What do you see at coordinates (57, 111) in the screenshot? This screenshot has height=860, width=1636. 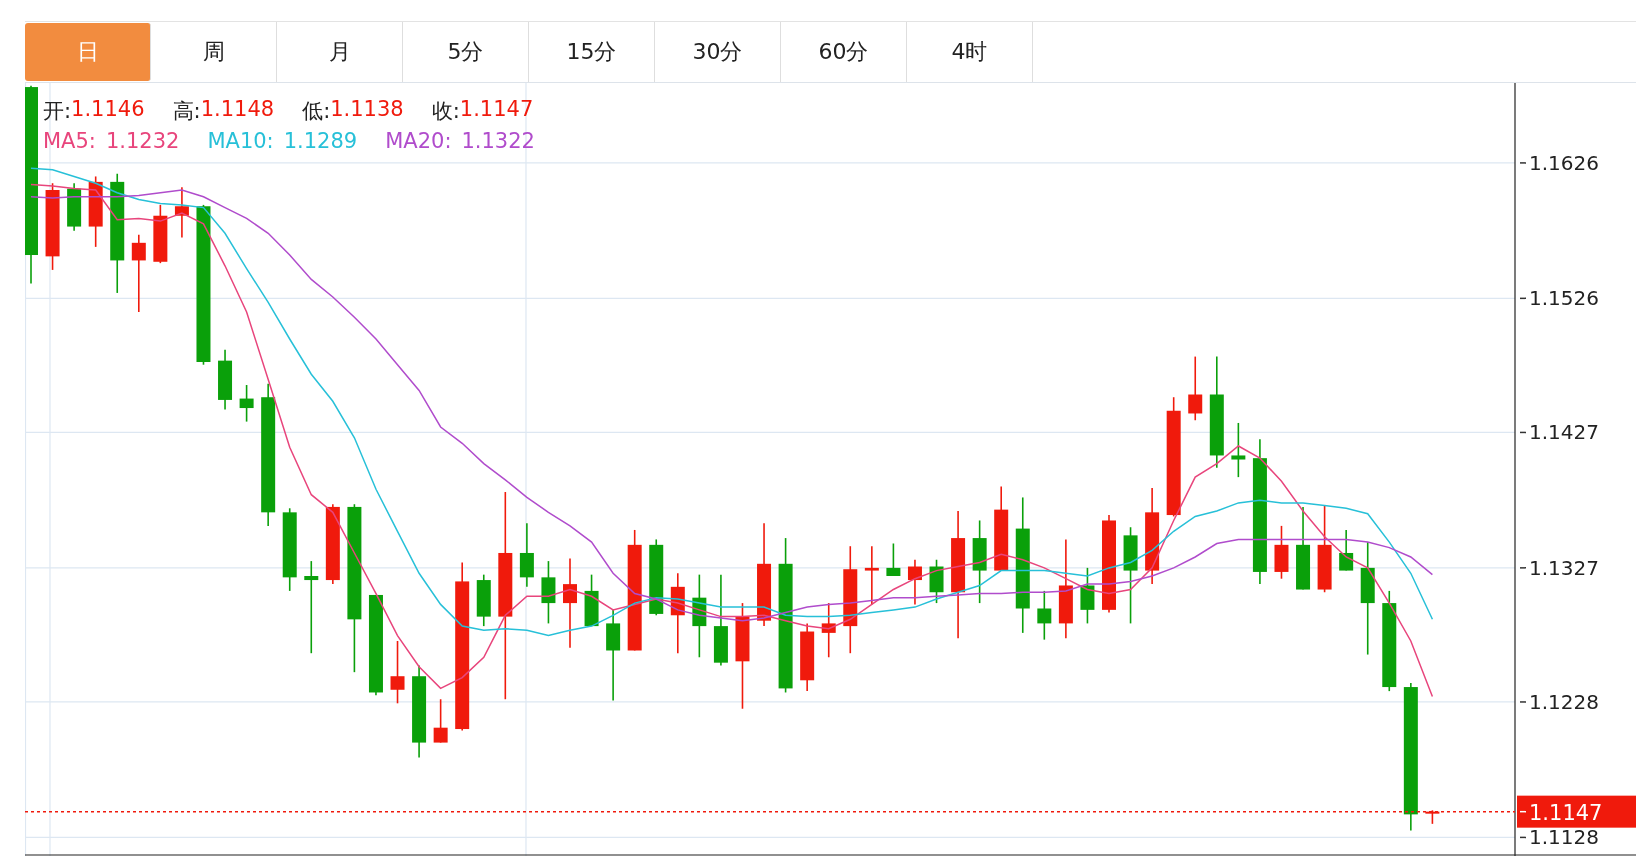 I see `quote-label: 开:` at bounding box center [57, 111].